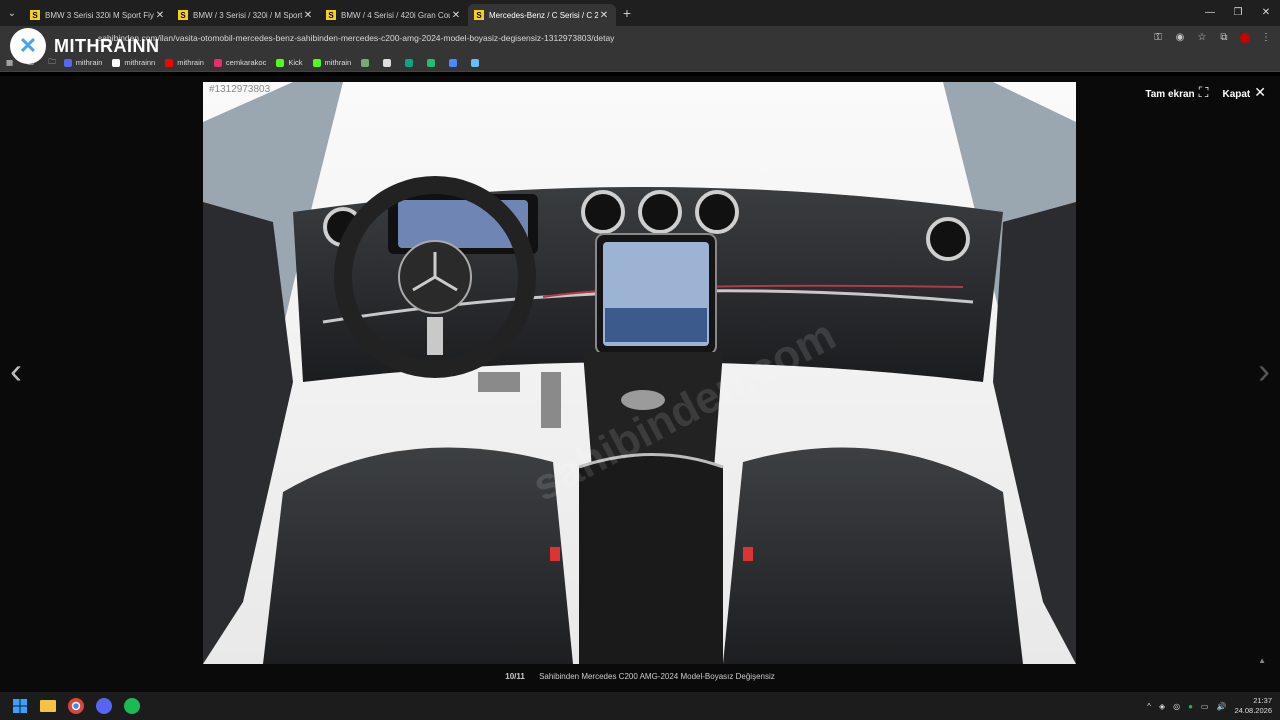 The width and height of the screenshot is (1280, 720). I want to click on new-tab-button: +, so click(627, 13).